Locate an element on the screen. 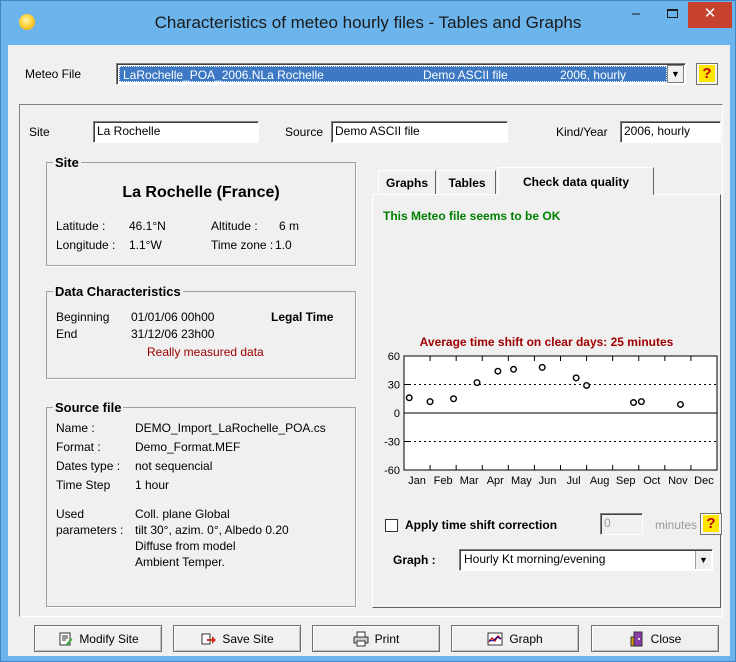  timezone-label: Time zone : is located at coordinates (242, 245).